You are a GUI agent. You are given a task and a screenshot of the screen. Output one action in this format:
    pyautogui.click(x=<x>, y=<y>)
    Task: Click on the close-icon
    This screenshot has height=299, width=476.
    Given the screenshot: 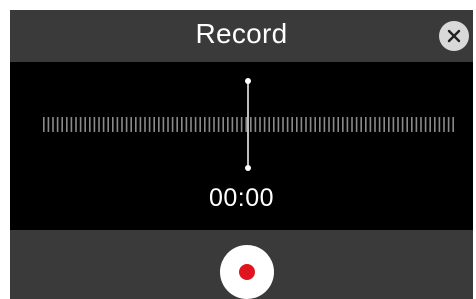 What is the action you would take?
    pyautogui.click(x=454, y=36)
    